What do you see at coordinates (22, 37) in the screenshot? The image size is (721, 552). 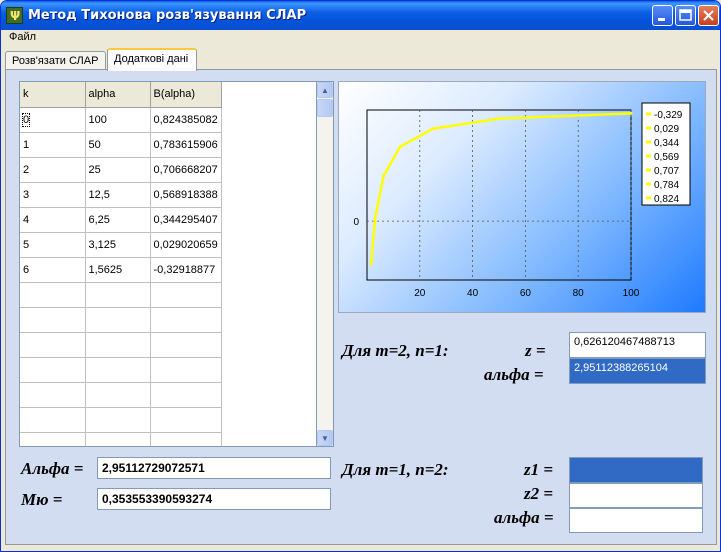 I see `menu-file: Файл` at bounding box center [22, 37].